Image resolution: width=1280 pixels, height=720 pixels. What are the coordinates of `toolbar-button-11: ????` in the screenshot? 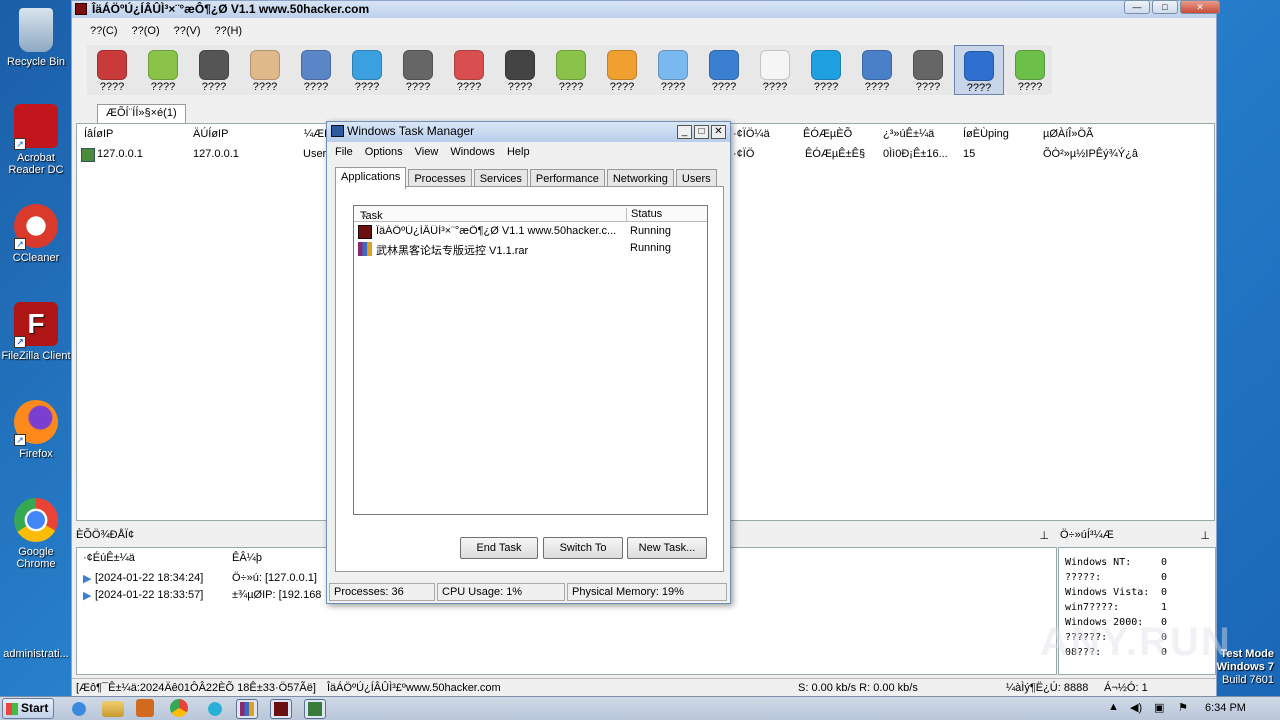 It's located at (622, 70).